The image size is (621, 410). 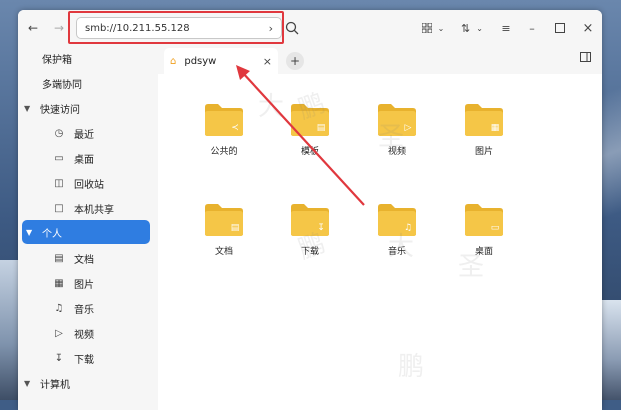 I want to click on annotation-arrow, so click(x=300, y=135).